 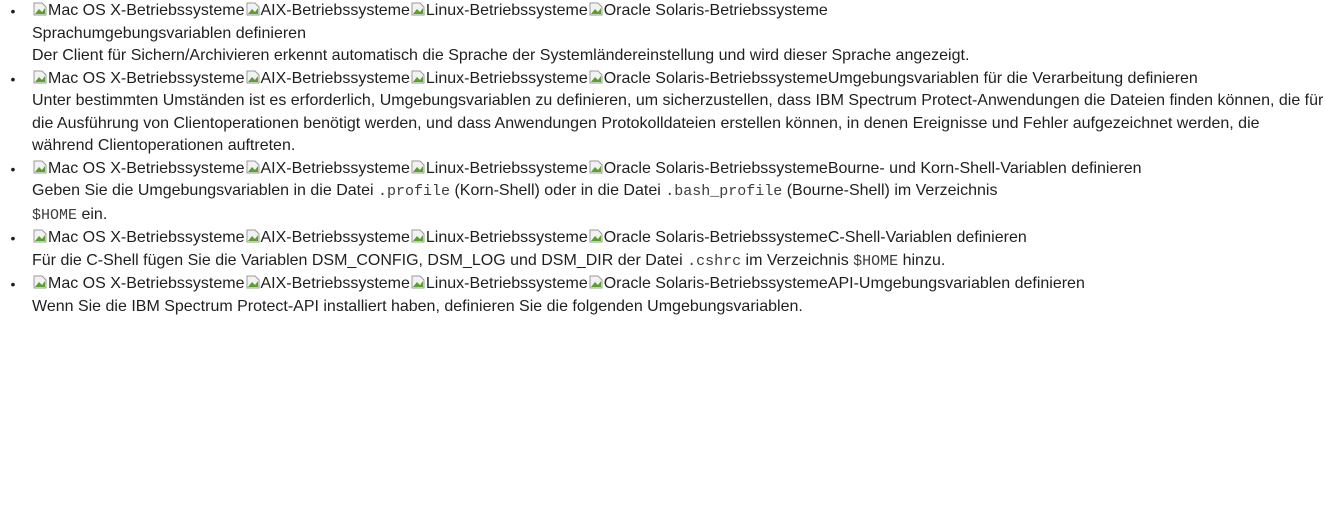 I want to click on desc-text: hinzu., so click(x=922, y=260).